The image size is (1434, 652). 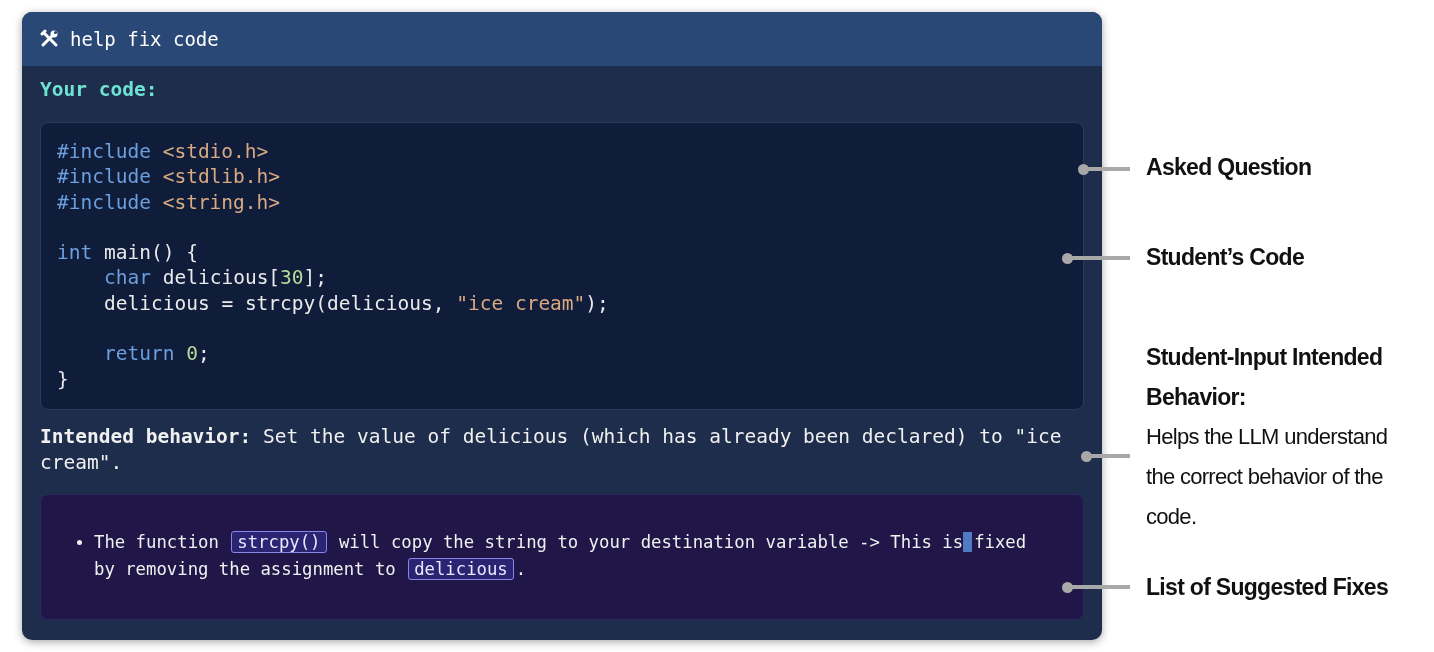 I want to click on code-line: }, so click(x=63, y=379).